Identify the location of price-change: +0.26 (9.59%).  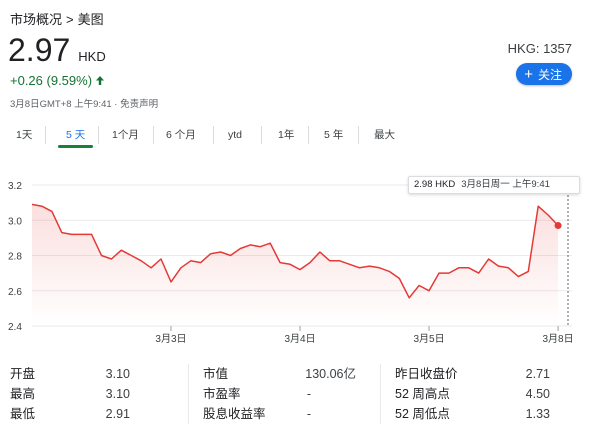
(57, 80).